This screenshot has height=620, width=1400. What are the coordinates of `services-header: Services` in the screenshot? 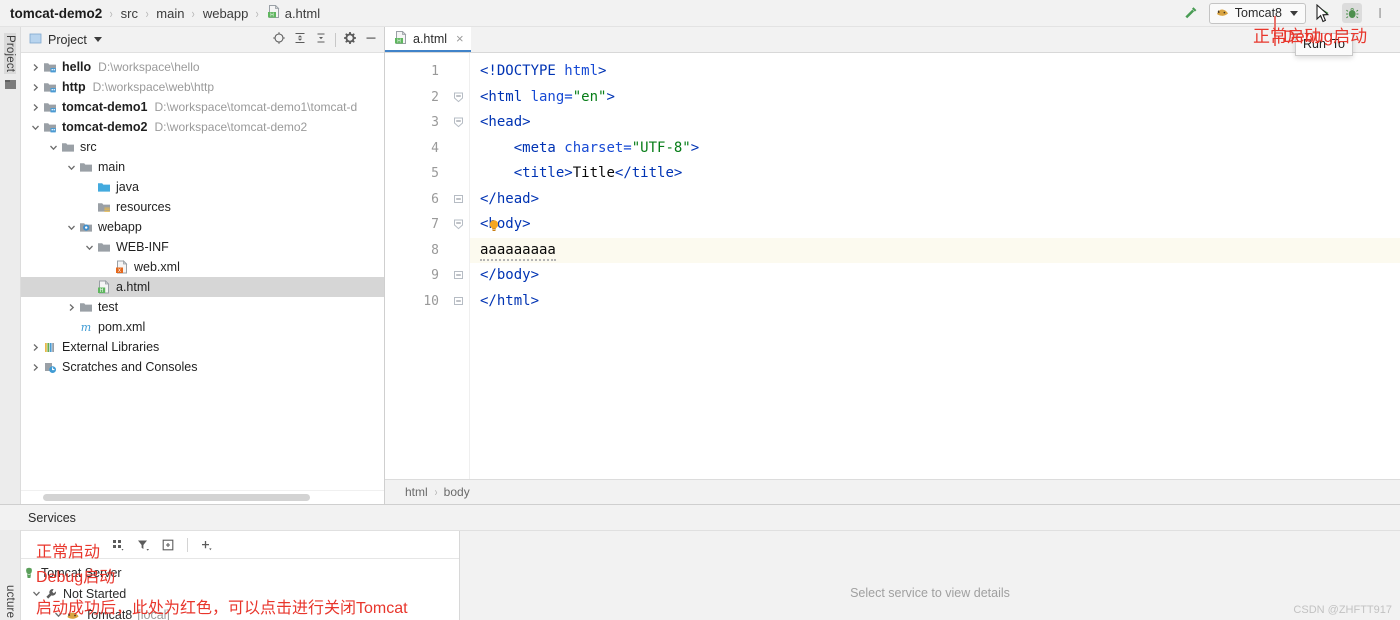 It's located at (700, 518).